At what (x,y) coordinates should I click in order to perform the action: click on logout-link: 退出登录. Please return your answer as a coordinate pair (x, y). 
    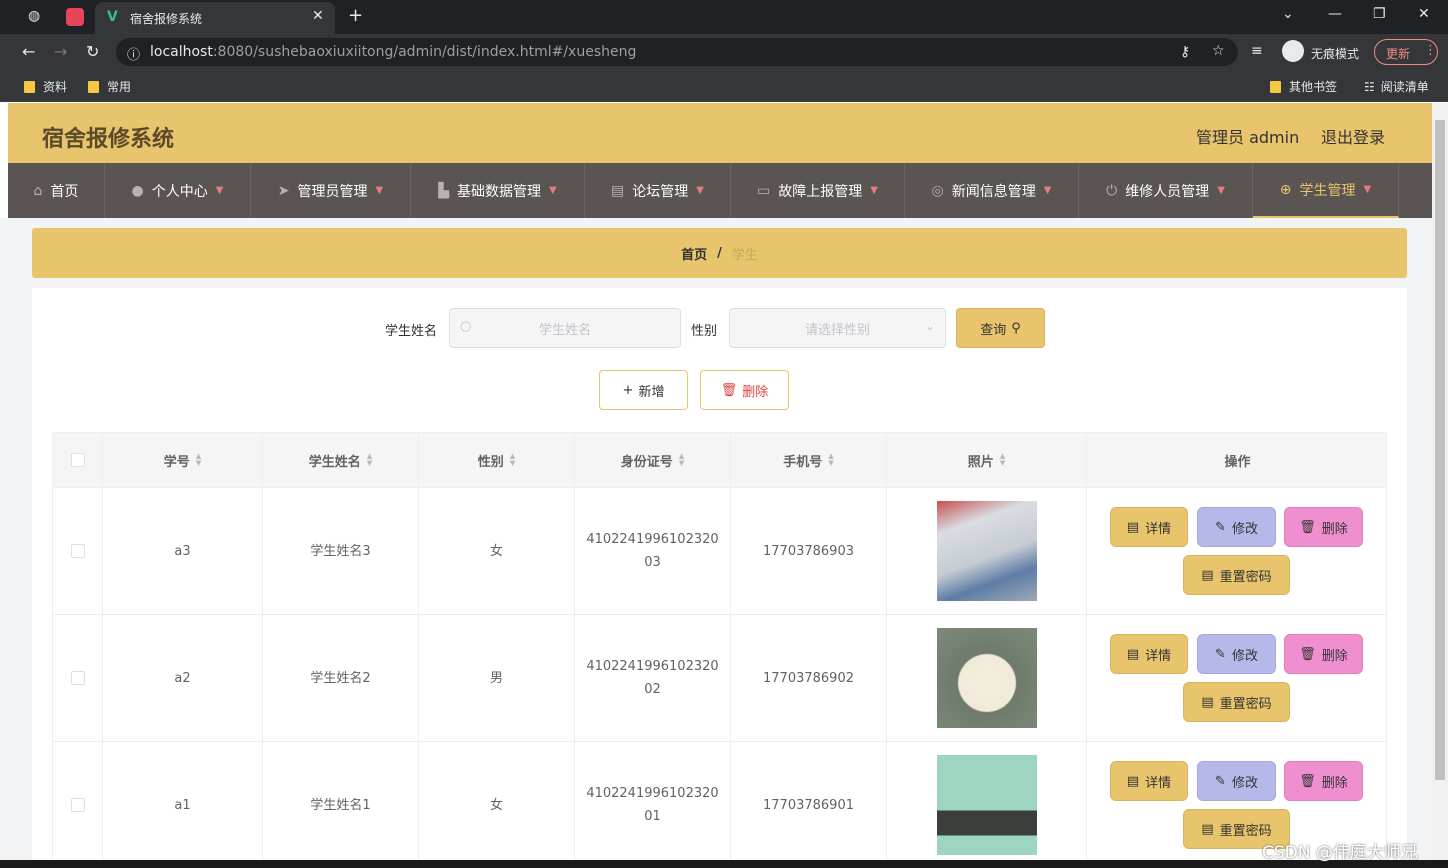
    Looking at the image, I should click on (1353, 136).